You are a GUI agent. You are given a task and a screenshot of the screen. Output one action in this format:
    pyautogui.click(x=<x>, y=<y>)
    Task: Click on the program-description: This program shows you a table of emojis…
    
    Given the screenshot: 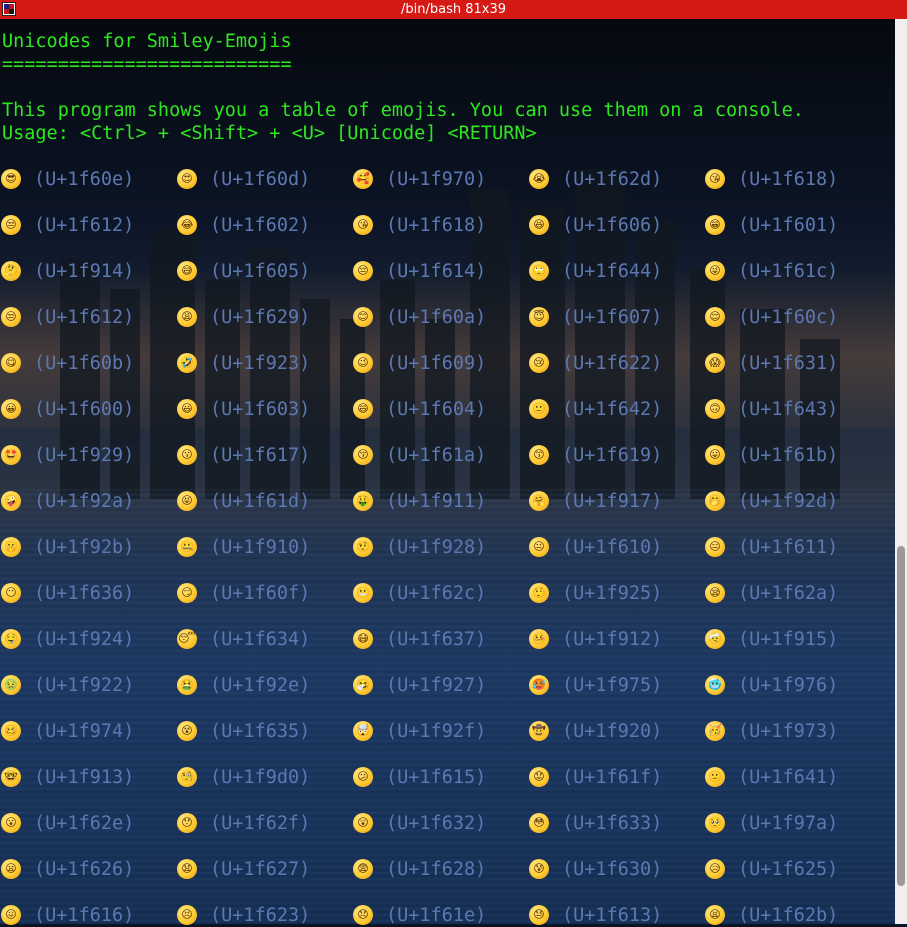 What is the action you would take?
    pyautogui.click(x=403, y=110)
    